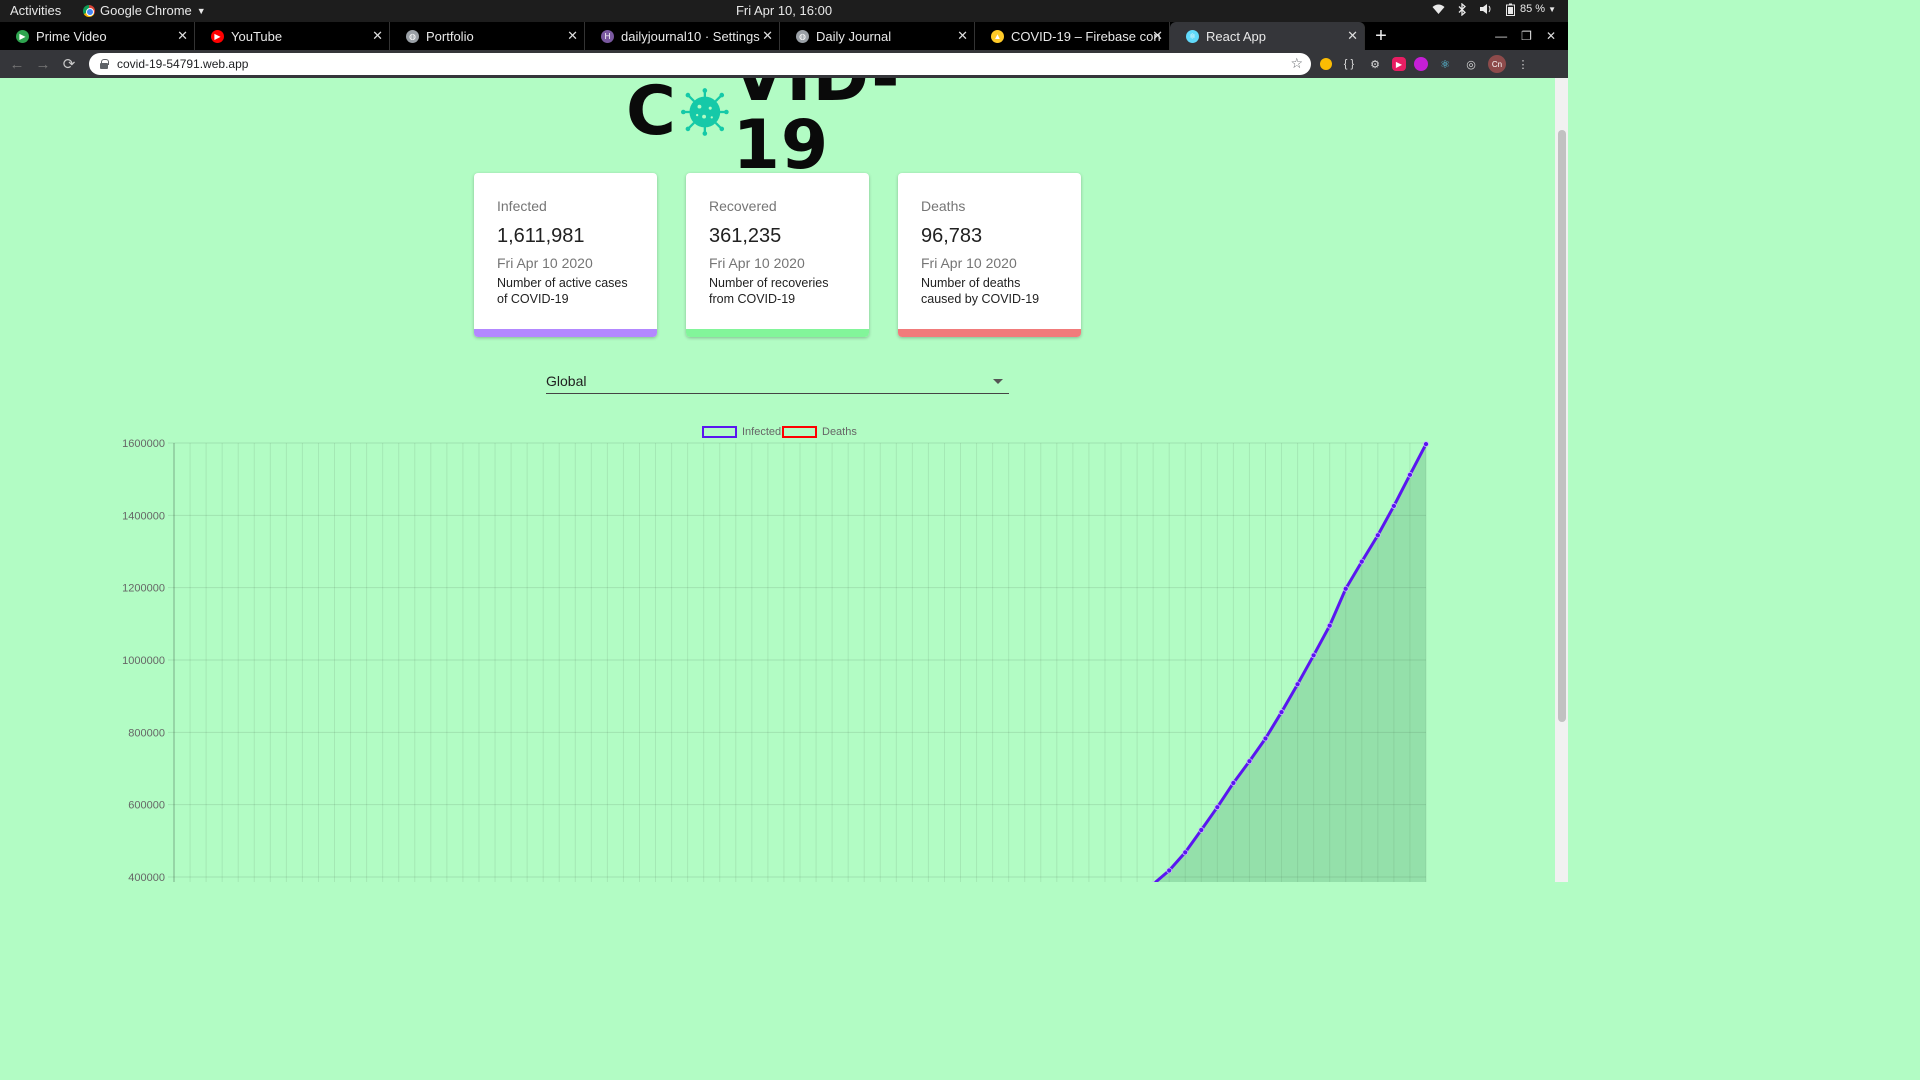 The width and height of the screenshot is (1920, 1080). I want to click on app-menu-label: Google Chrome, so click(146, 10).